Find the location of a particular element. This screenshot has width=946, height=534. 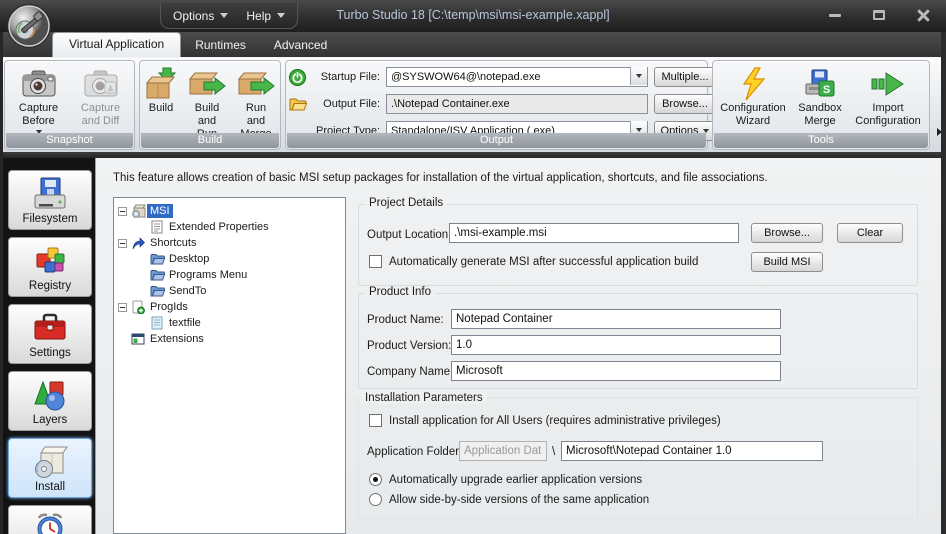

product-info-title: Product Info is located at coordinates (400, 292).